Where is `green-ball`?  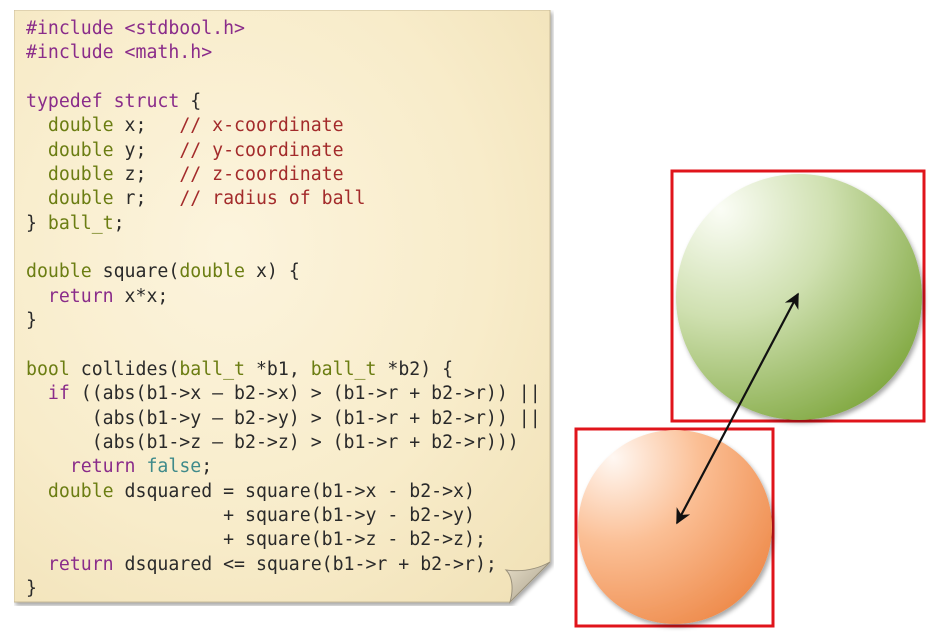 green-ball is located at coordinates (799, 297).